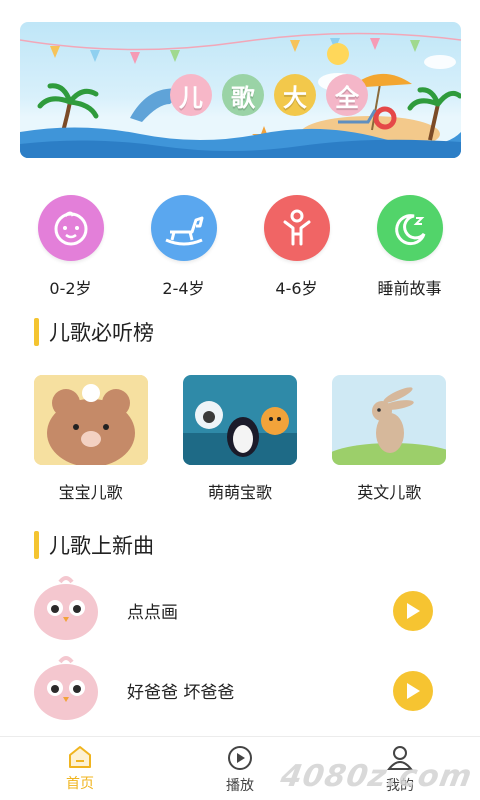  I want to click on category-2-4: 2-4岁, so click(184, 247).